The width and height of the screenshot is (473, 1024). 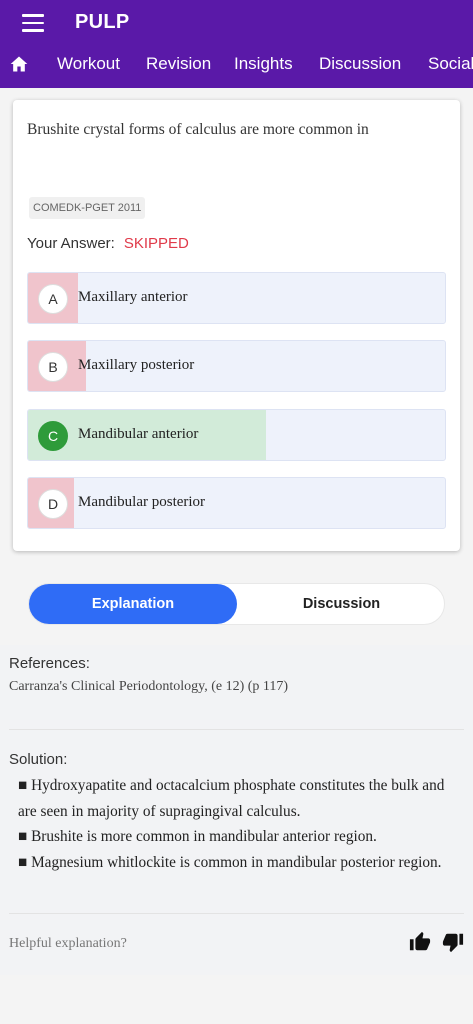 I want to click on option-b-text: Maxillary posterior, so click(x=136, y=365).